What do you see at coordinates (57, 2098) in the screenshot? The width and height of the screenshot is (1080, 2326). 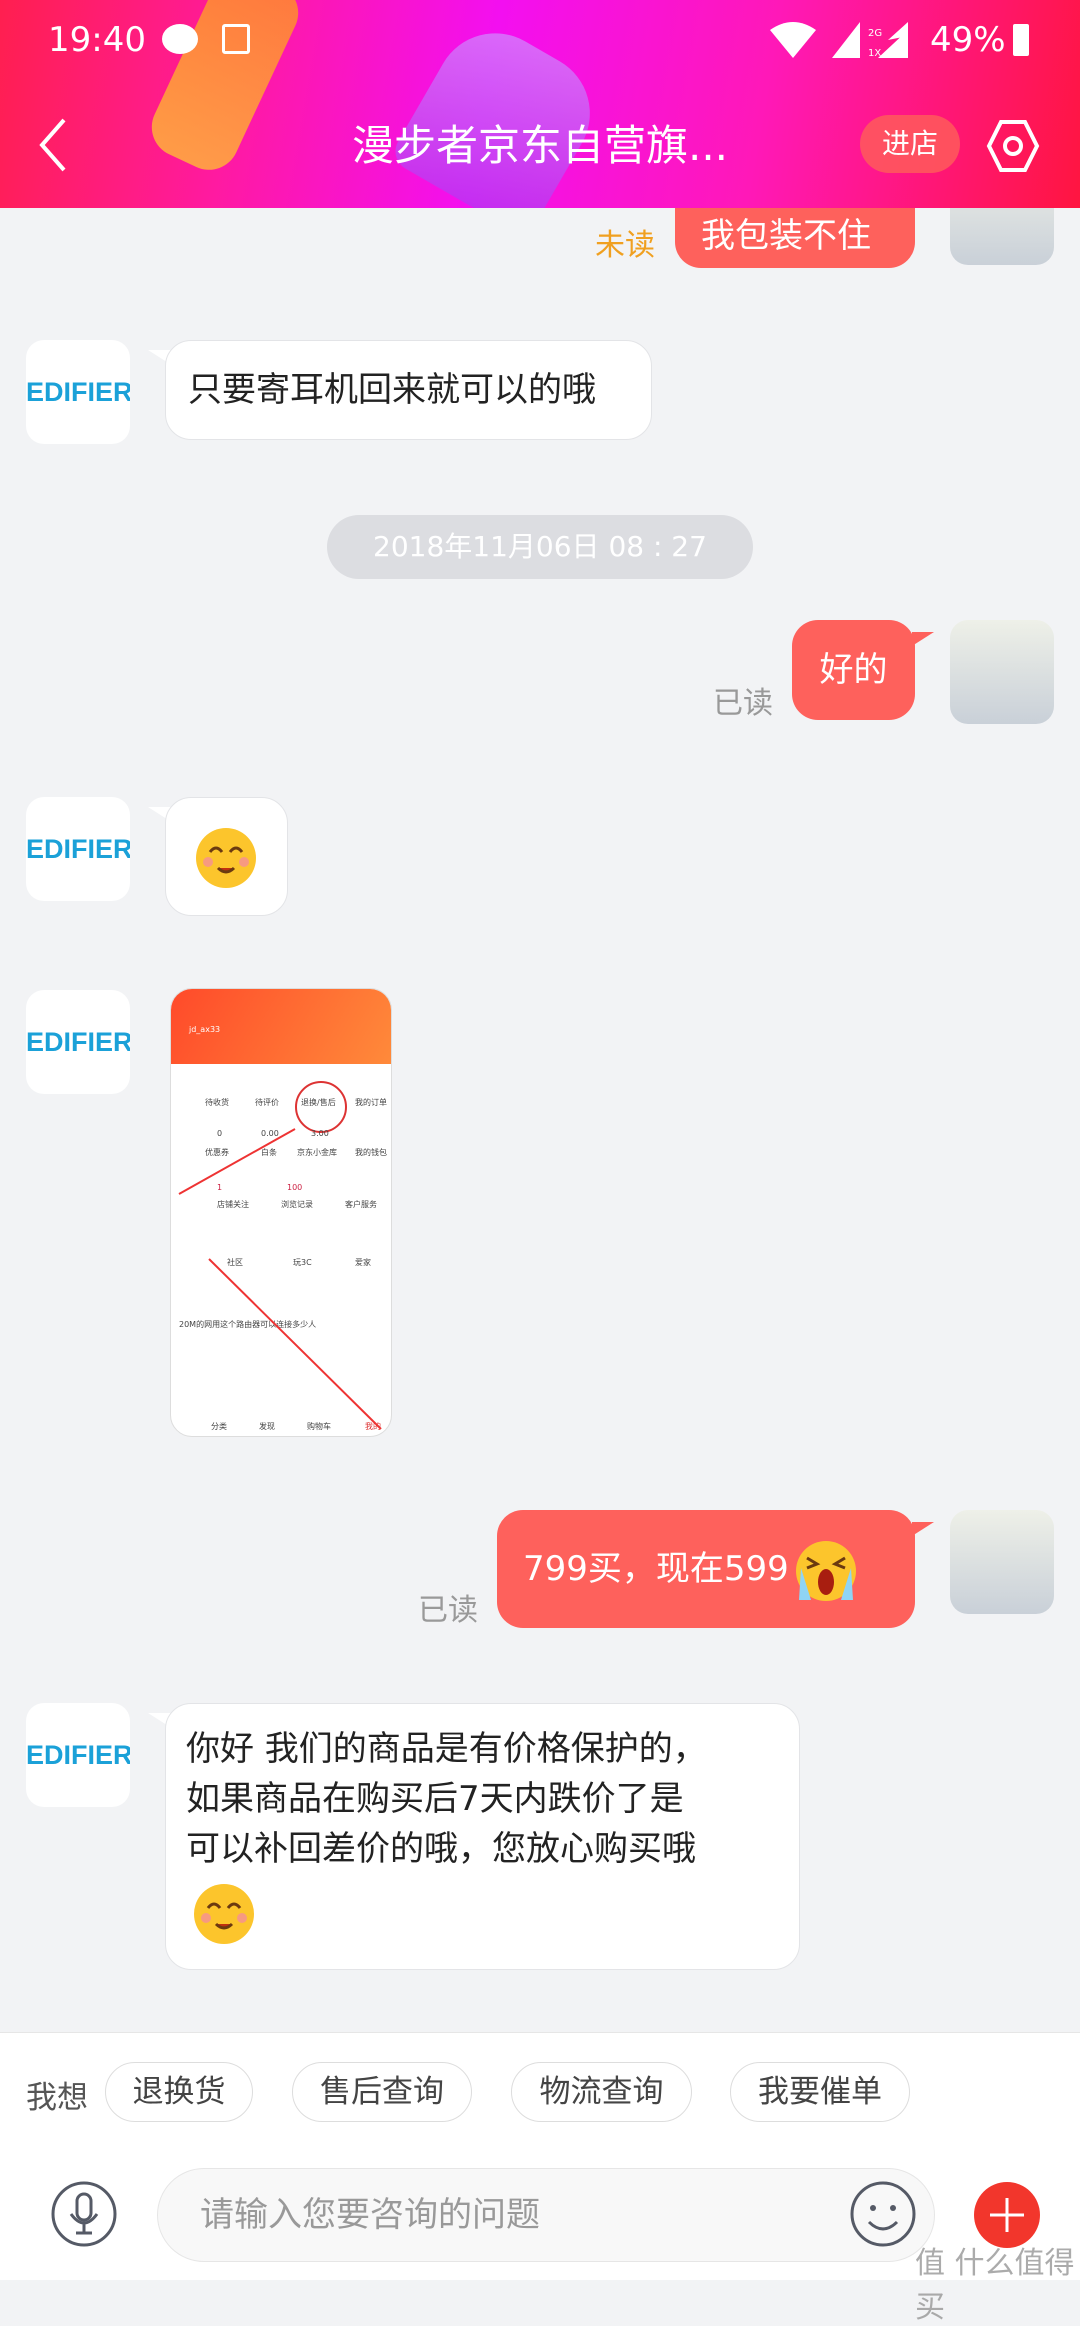 I see `quick-reply-label: 我想` at bounding box center [57, 2098].